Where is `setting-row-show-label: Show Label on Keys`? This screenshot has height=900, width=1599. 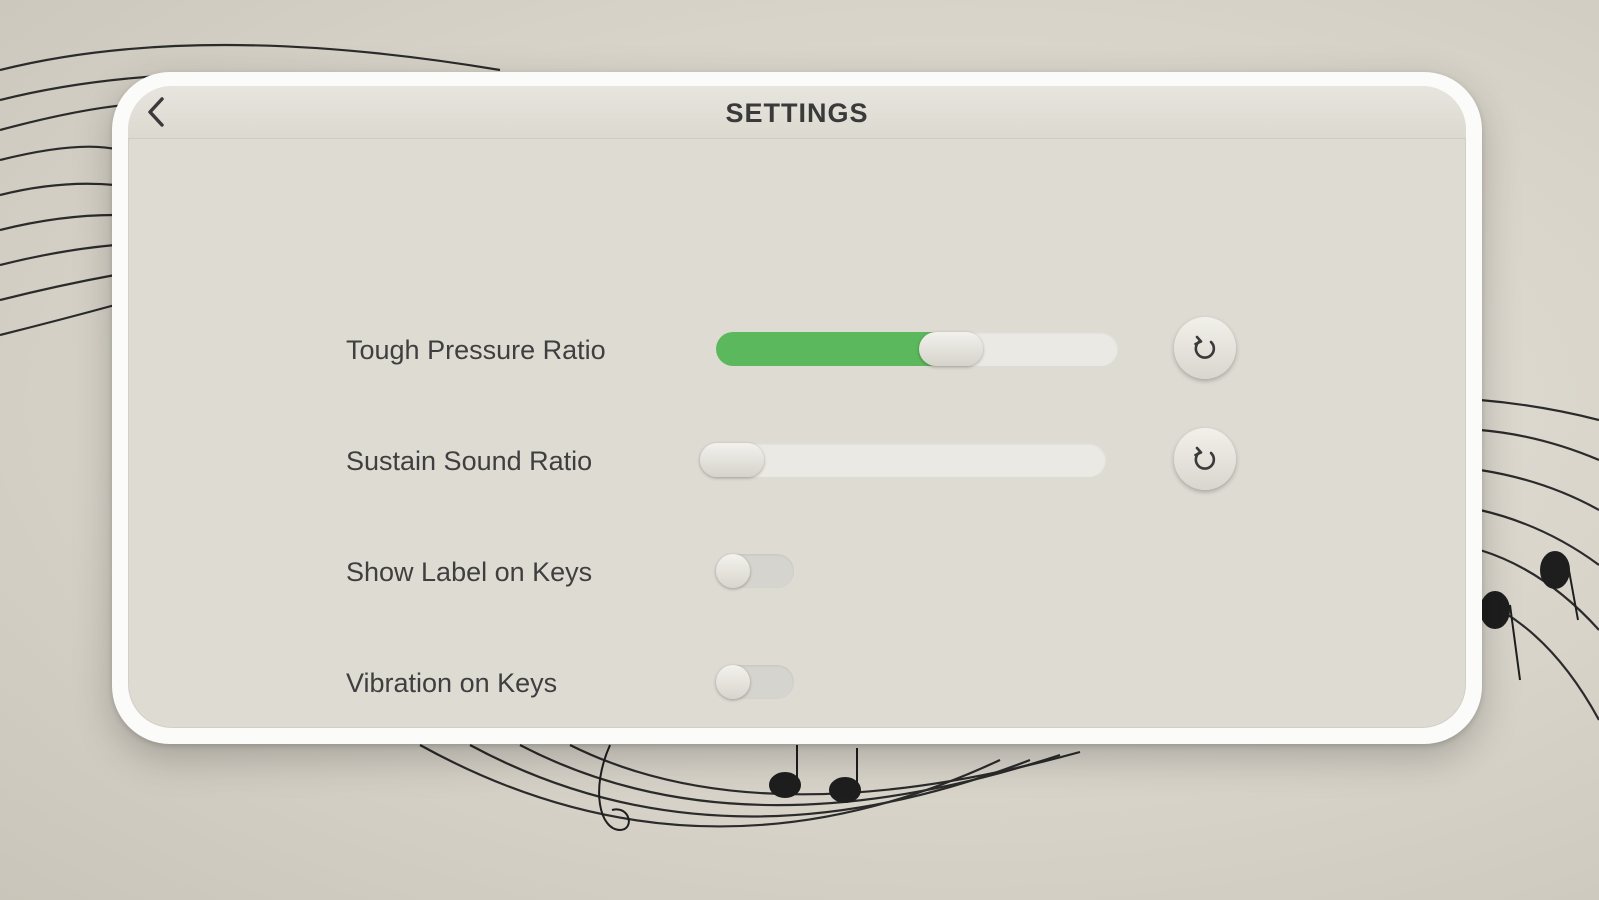 setting-row-show-label: Show Label on Keys is located at coordinates (797, 571).